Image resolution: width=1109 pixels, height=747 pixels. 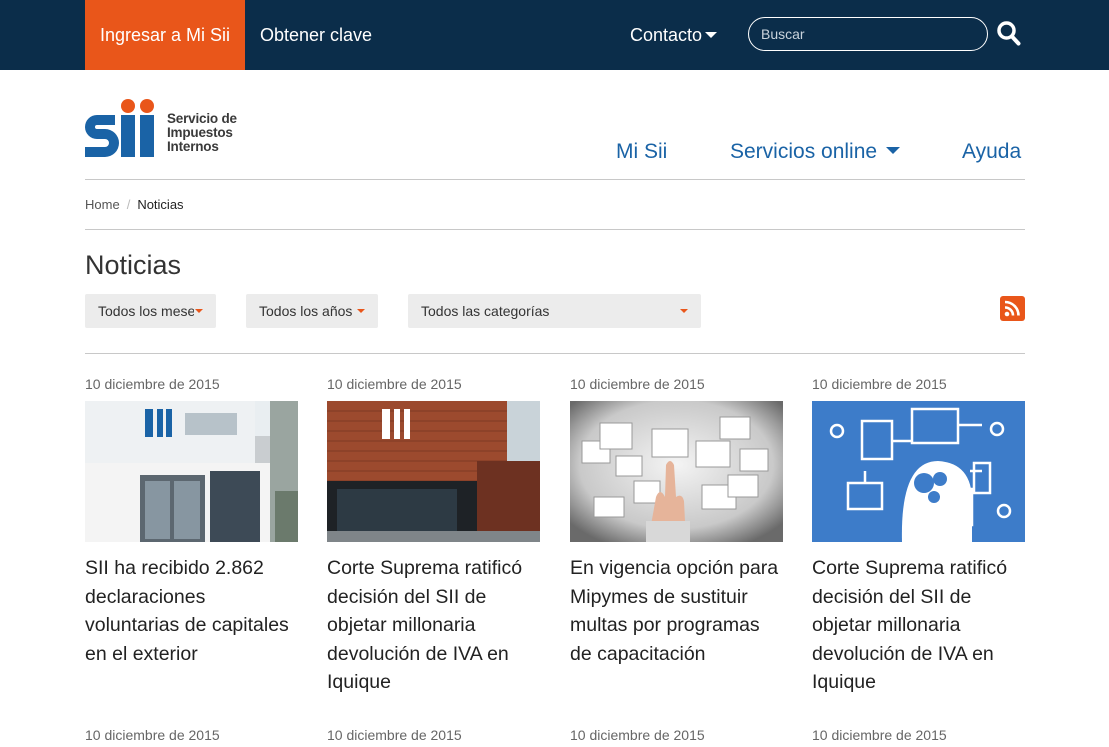 I want to click on login-mi-sii-button: Ingresar a Mi Sii, so click(x=165, y=35).